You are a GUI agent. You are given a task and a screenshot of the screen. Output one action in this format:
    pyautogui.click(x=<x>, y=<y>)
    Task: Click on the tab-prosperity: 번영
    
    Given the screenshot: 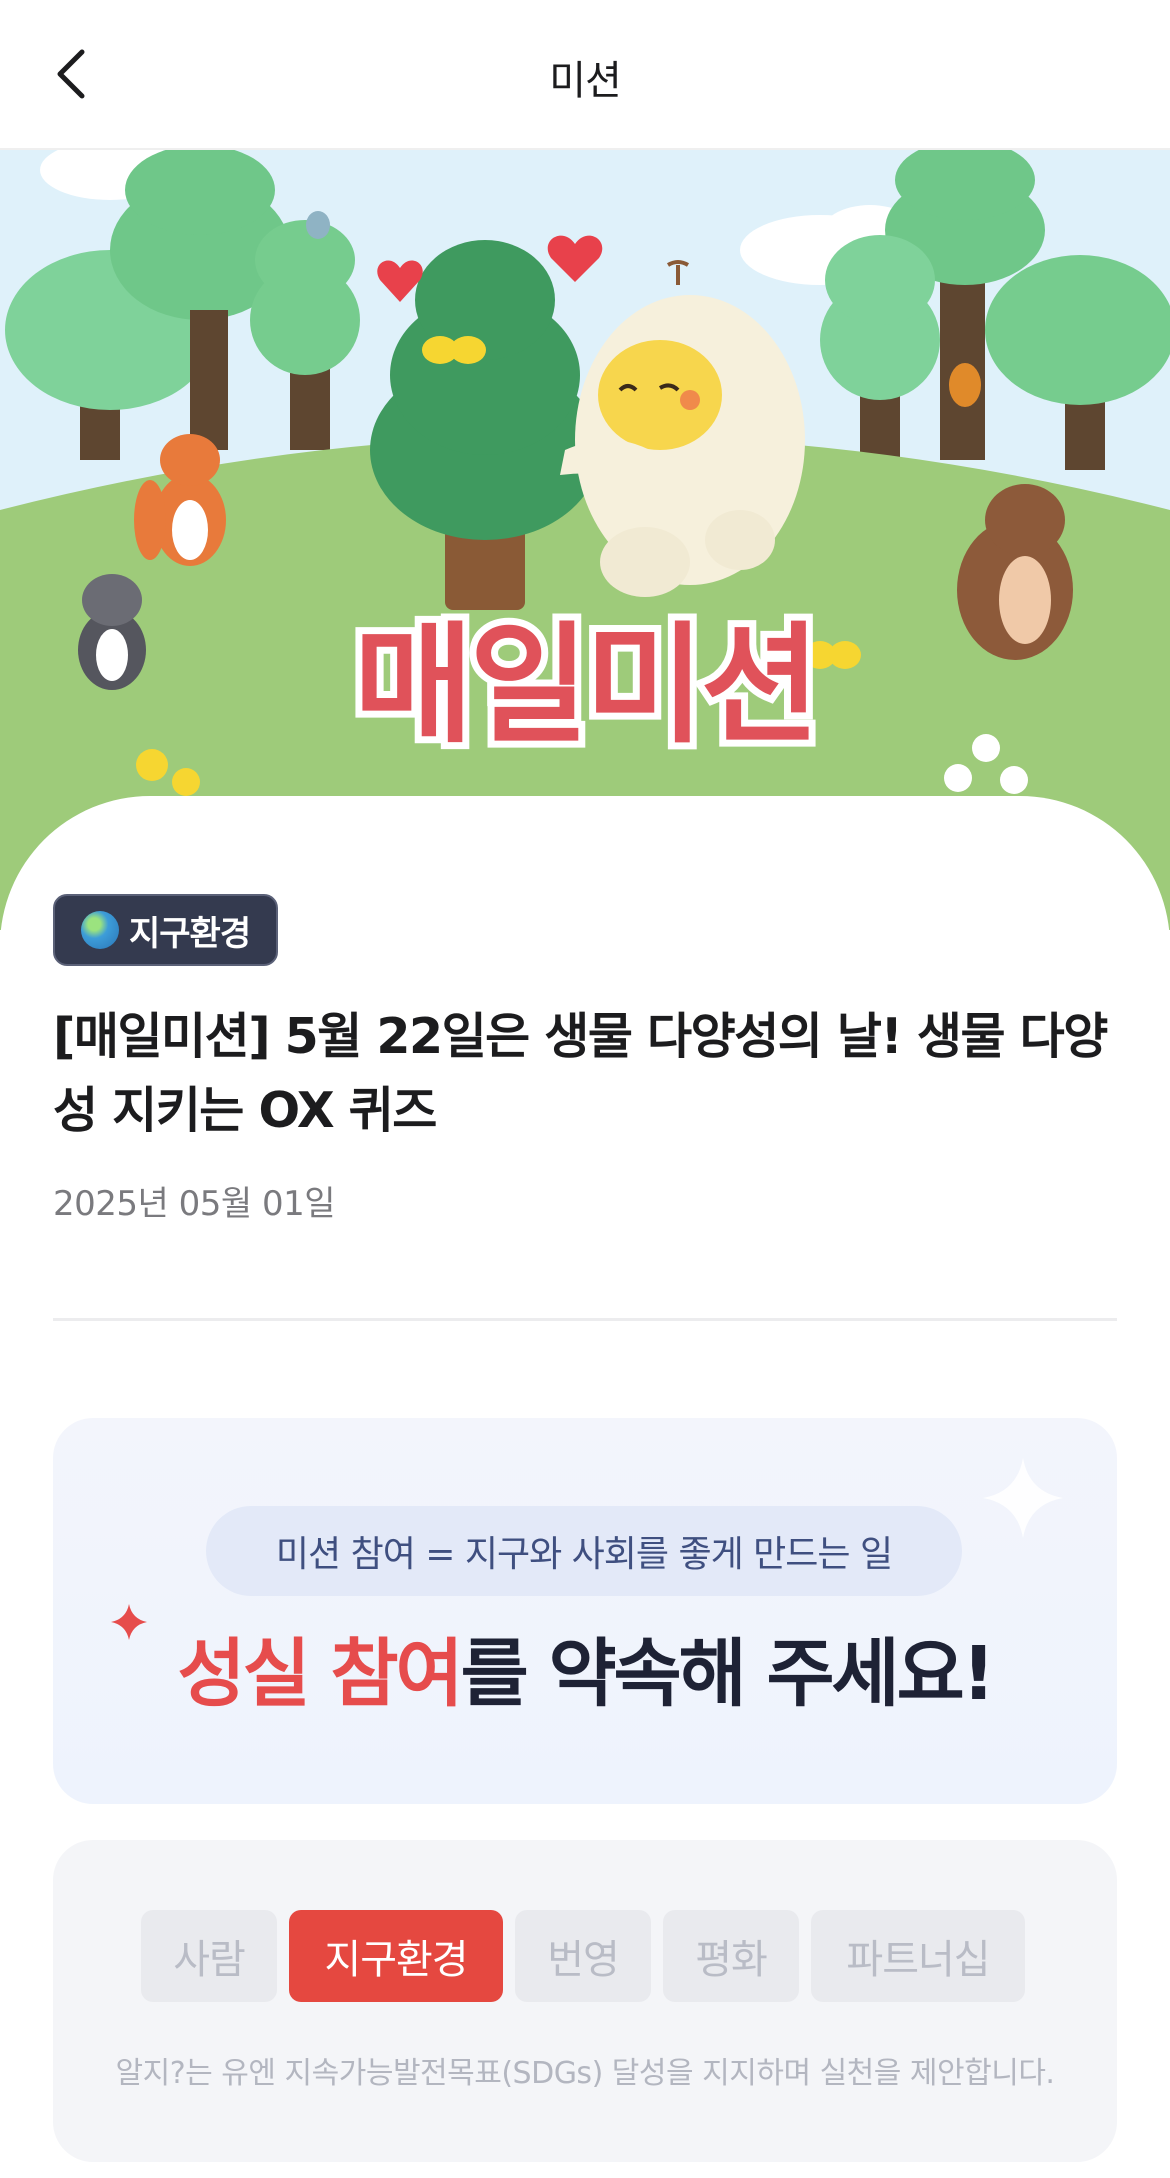 What is the action you would take?
    pyautogui.click(x=583, y=1956)
    